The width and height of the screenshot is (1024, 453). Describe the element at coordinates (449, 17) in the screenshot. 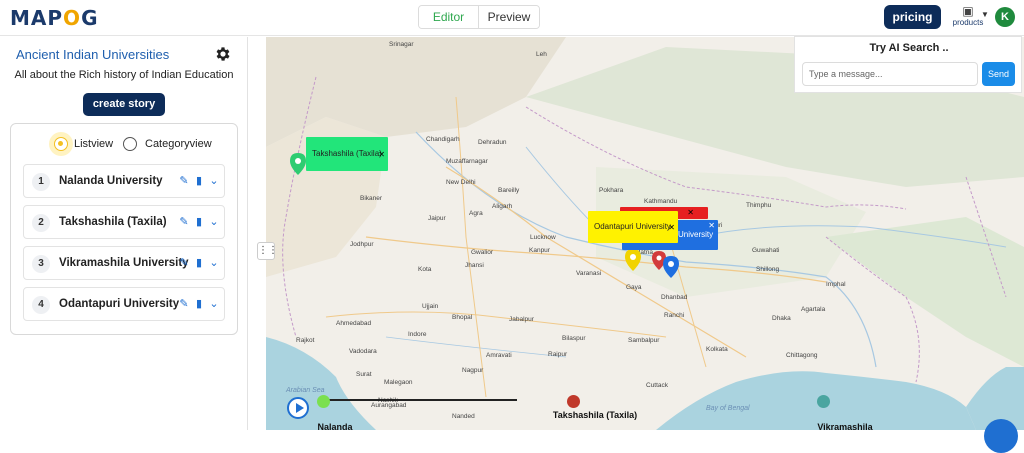

I see `tab-editor: Editor` at that location.